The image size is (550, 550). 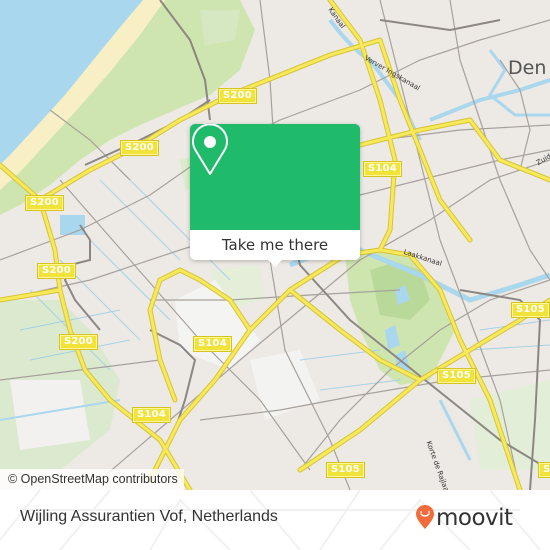 I want to click on moovit-pin-icon, so click(x=425, y=517).